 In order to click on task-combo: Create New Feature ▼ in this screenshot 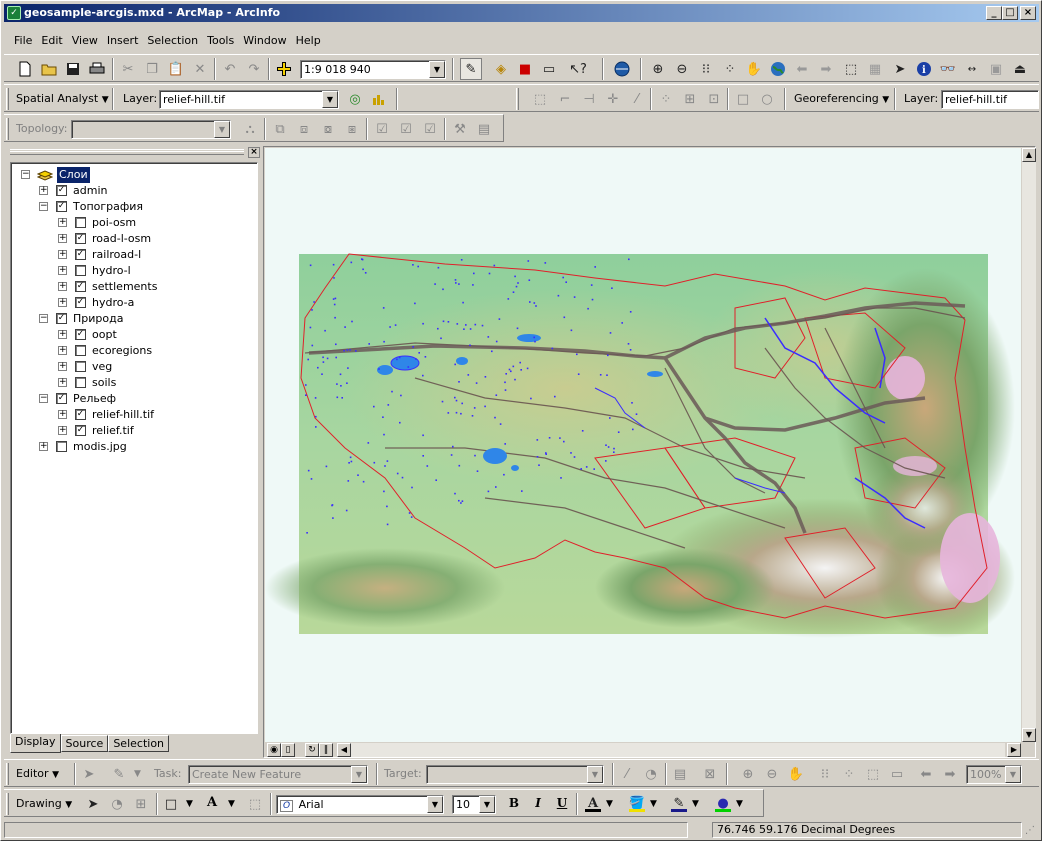, I will do `click(278, 774)`.